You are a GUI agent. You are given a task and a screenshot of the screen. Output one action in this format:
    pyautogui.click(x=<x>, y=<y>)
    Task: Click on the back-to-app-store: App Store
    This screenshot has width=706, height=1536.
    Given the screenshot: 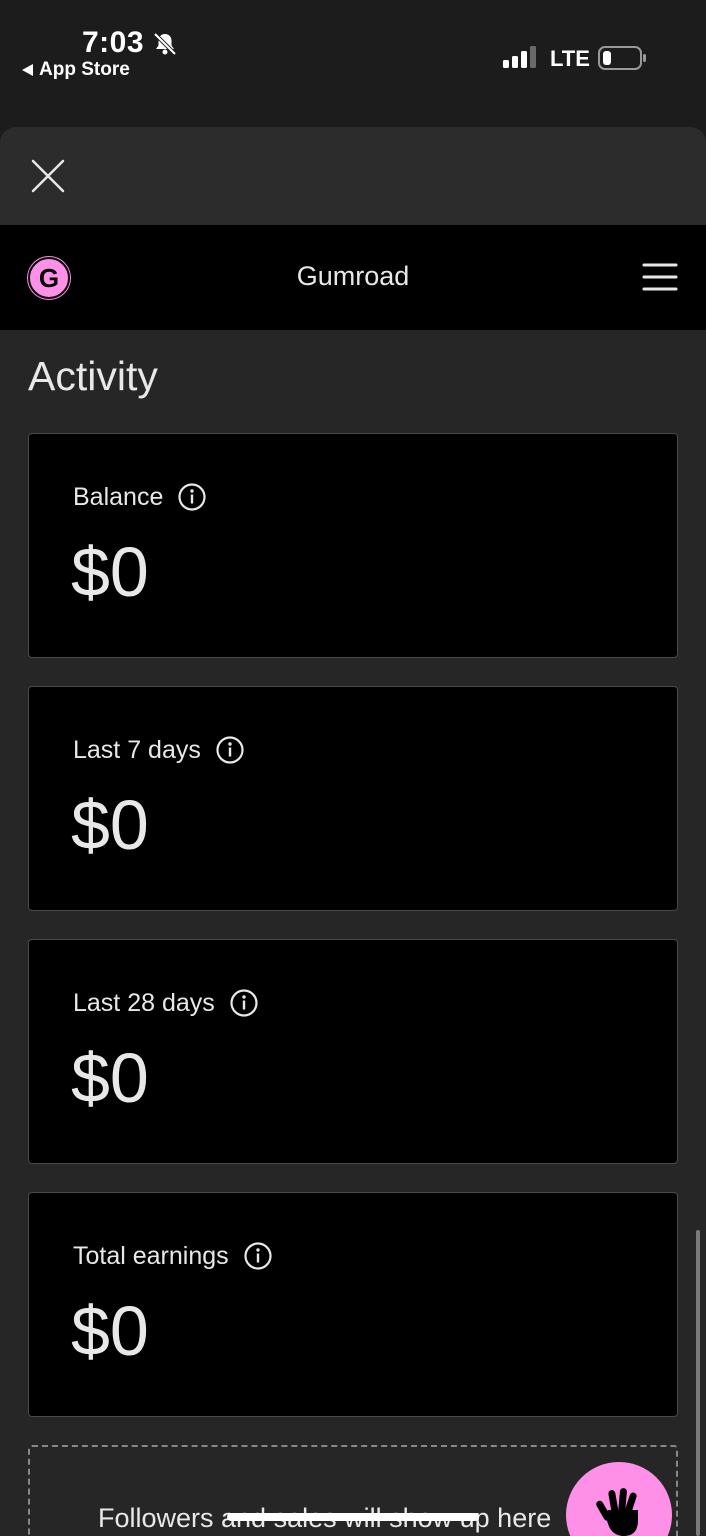 What is the action you would take?
    pyautogui.click(x=76, y=70)
    